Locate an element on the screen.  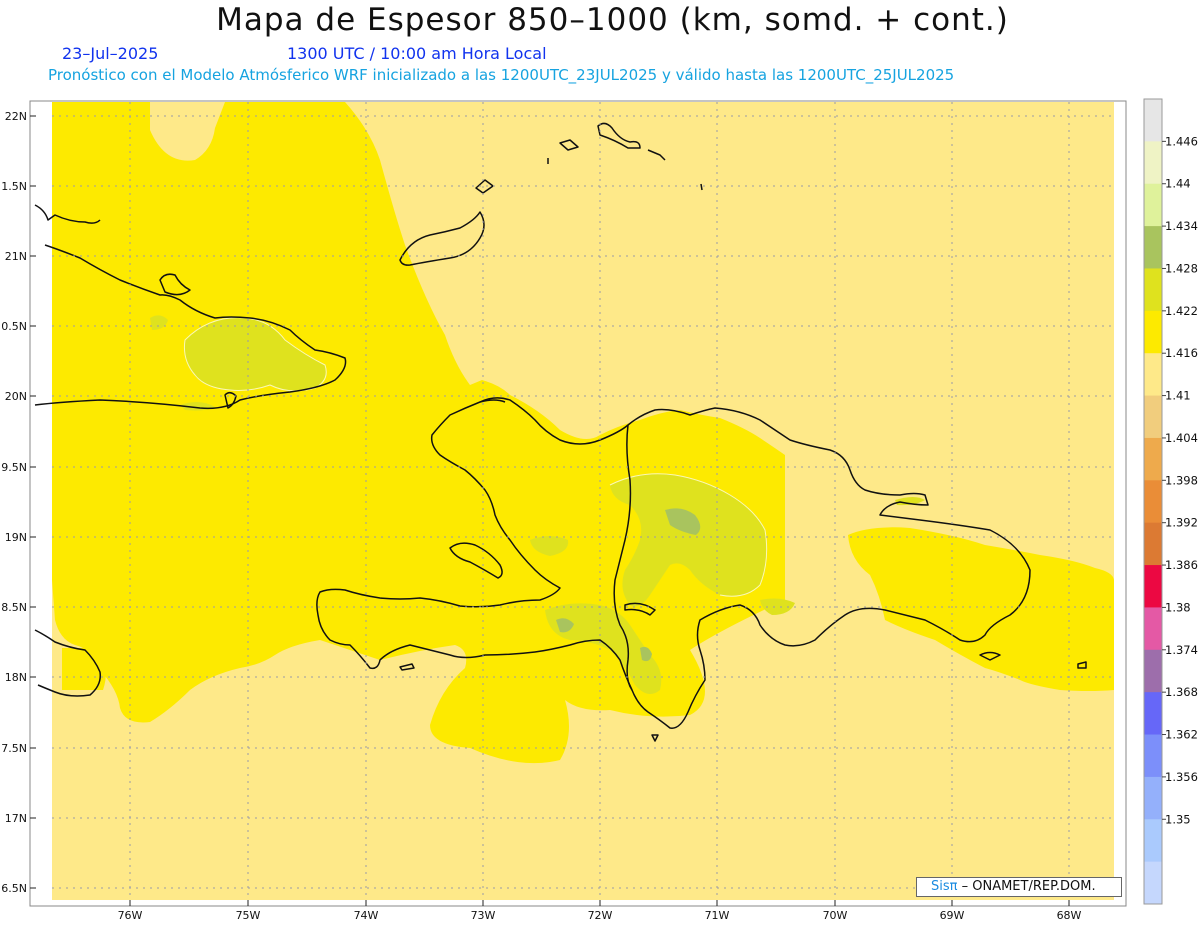
lat-label: 18N is located at coordinates (16, 677).